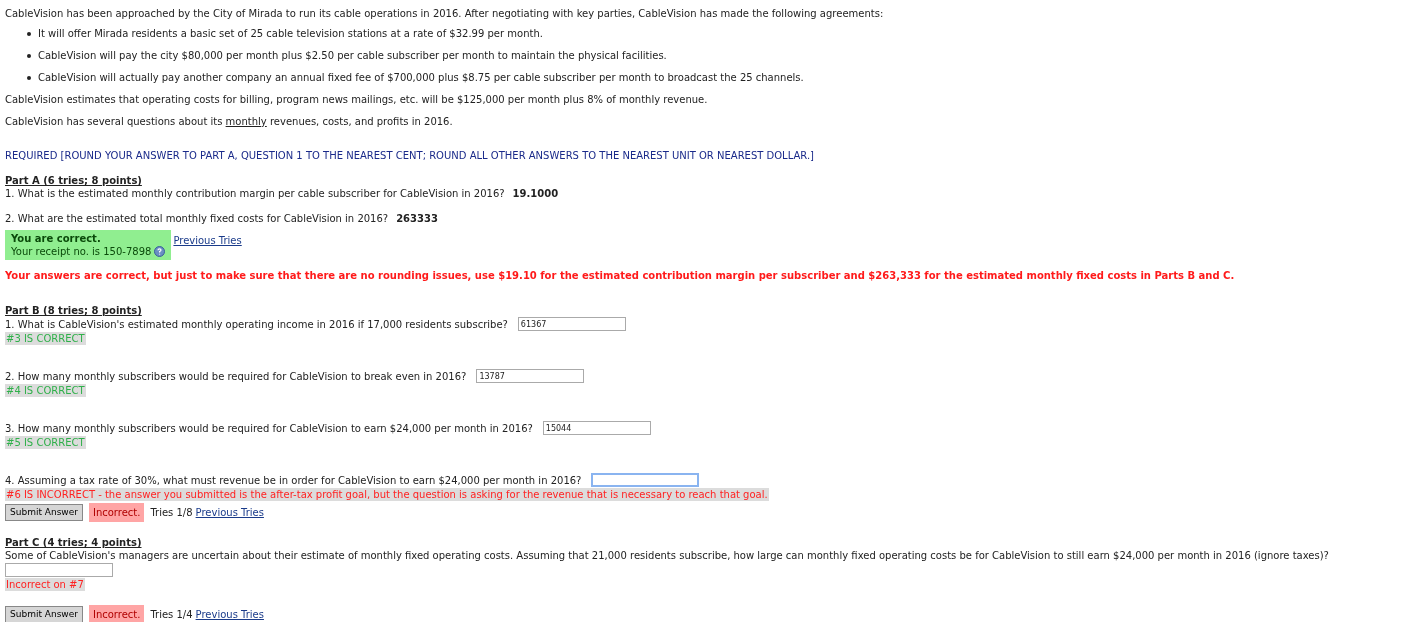 The image size is (1422, 622). I want to click on receipt-number: Your receipt no. is 150-7898, so click(81, 251).